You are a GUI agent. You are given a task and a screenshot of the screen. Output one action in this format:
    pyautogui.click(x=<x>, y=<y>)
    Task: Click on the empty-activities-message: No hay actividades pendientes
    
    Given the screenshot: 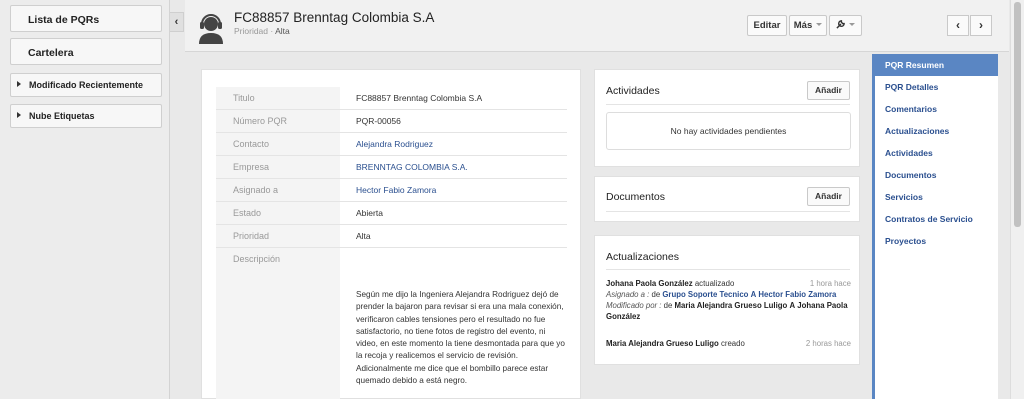 What is the action you would take?
    pyautogui.click(x=728, y=131)
    